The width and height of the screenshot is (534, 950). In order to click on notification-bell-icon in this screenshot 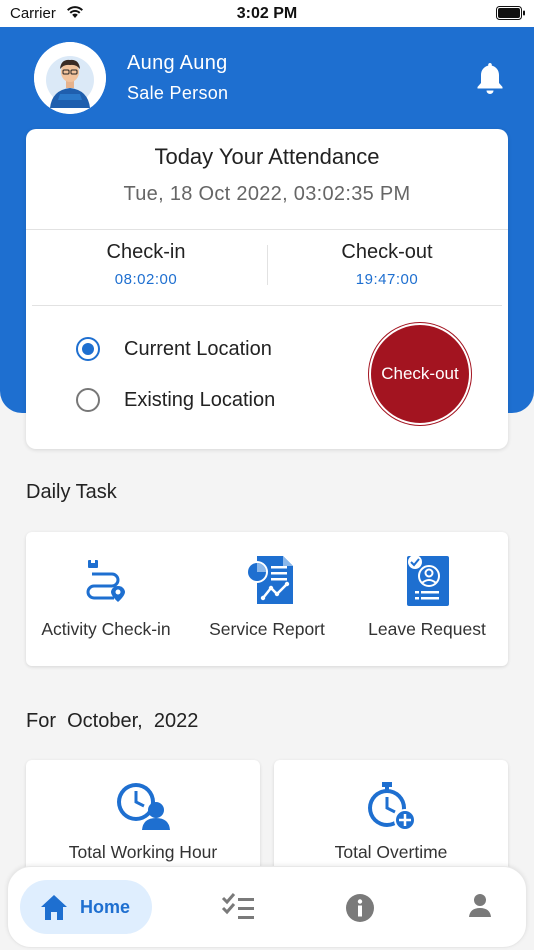, I will do `click(490, 78)`.